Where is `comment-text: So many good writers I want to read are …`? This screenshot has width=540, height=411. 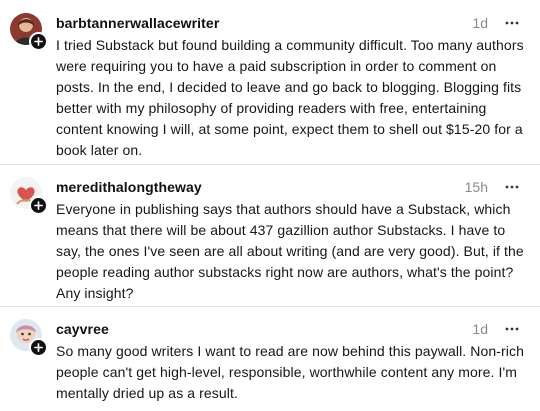 comment-text: So many good writers I want to read are … is located at coordinates (290, 372).